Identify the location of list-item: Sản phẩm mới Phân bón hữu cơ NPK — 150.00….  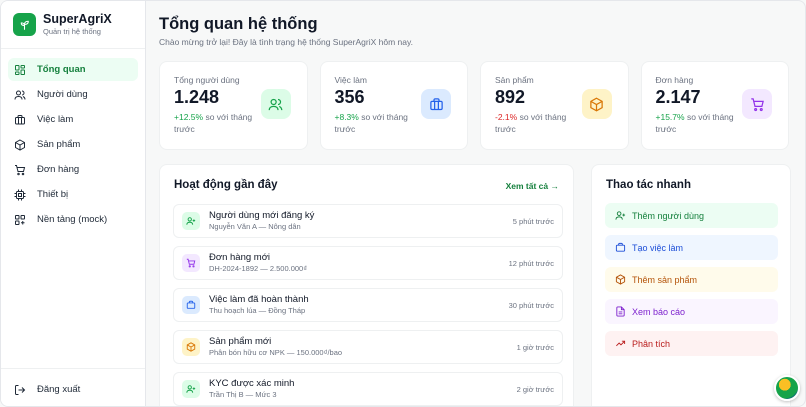
(368, 347).